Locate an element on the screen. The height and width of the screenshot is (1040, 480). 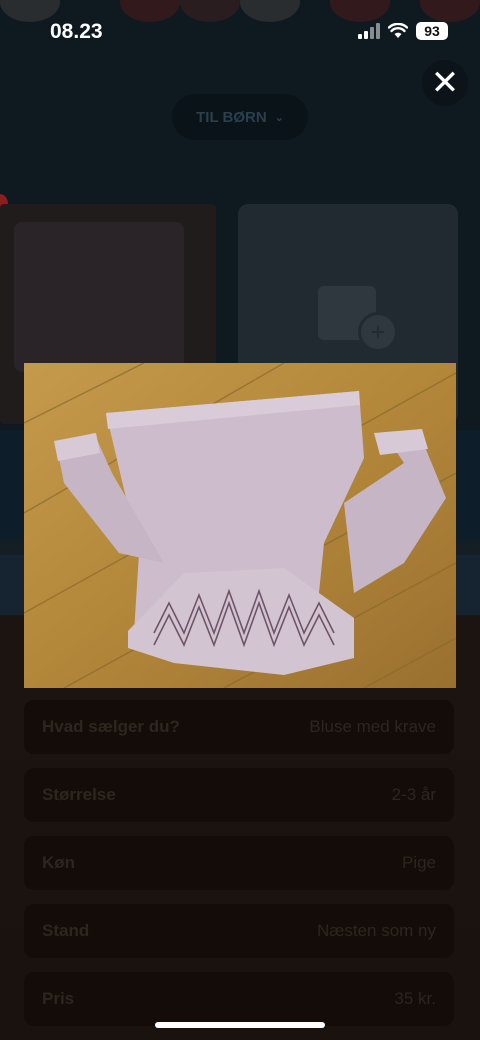
chevron-down-icon: ⌄ is located at coordinates (279, 117).